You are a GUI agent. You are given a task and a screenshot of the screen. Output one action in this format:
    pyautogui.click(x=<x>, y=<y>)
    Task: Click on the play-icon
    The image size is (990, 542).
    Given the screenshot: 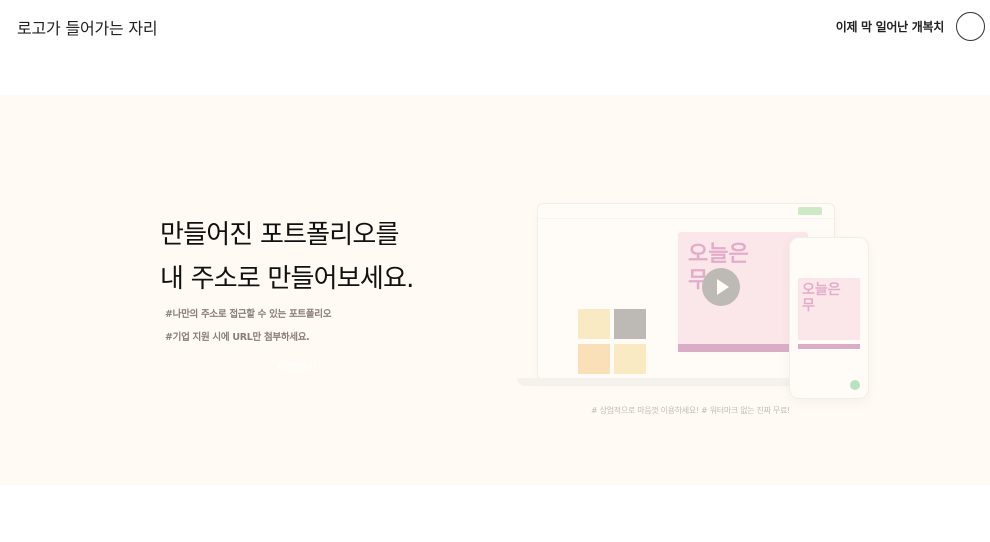 What is the action you would take?
    pyautogui.click(x=721, y=287)
    